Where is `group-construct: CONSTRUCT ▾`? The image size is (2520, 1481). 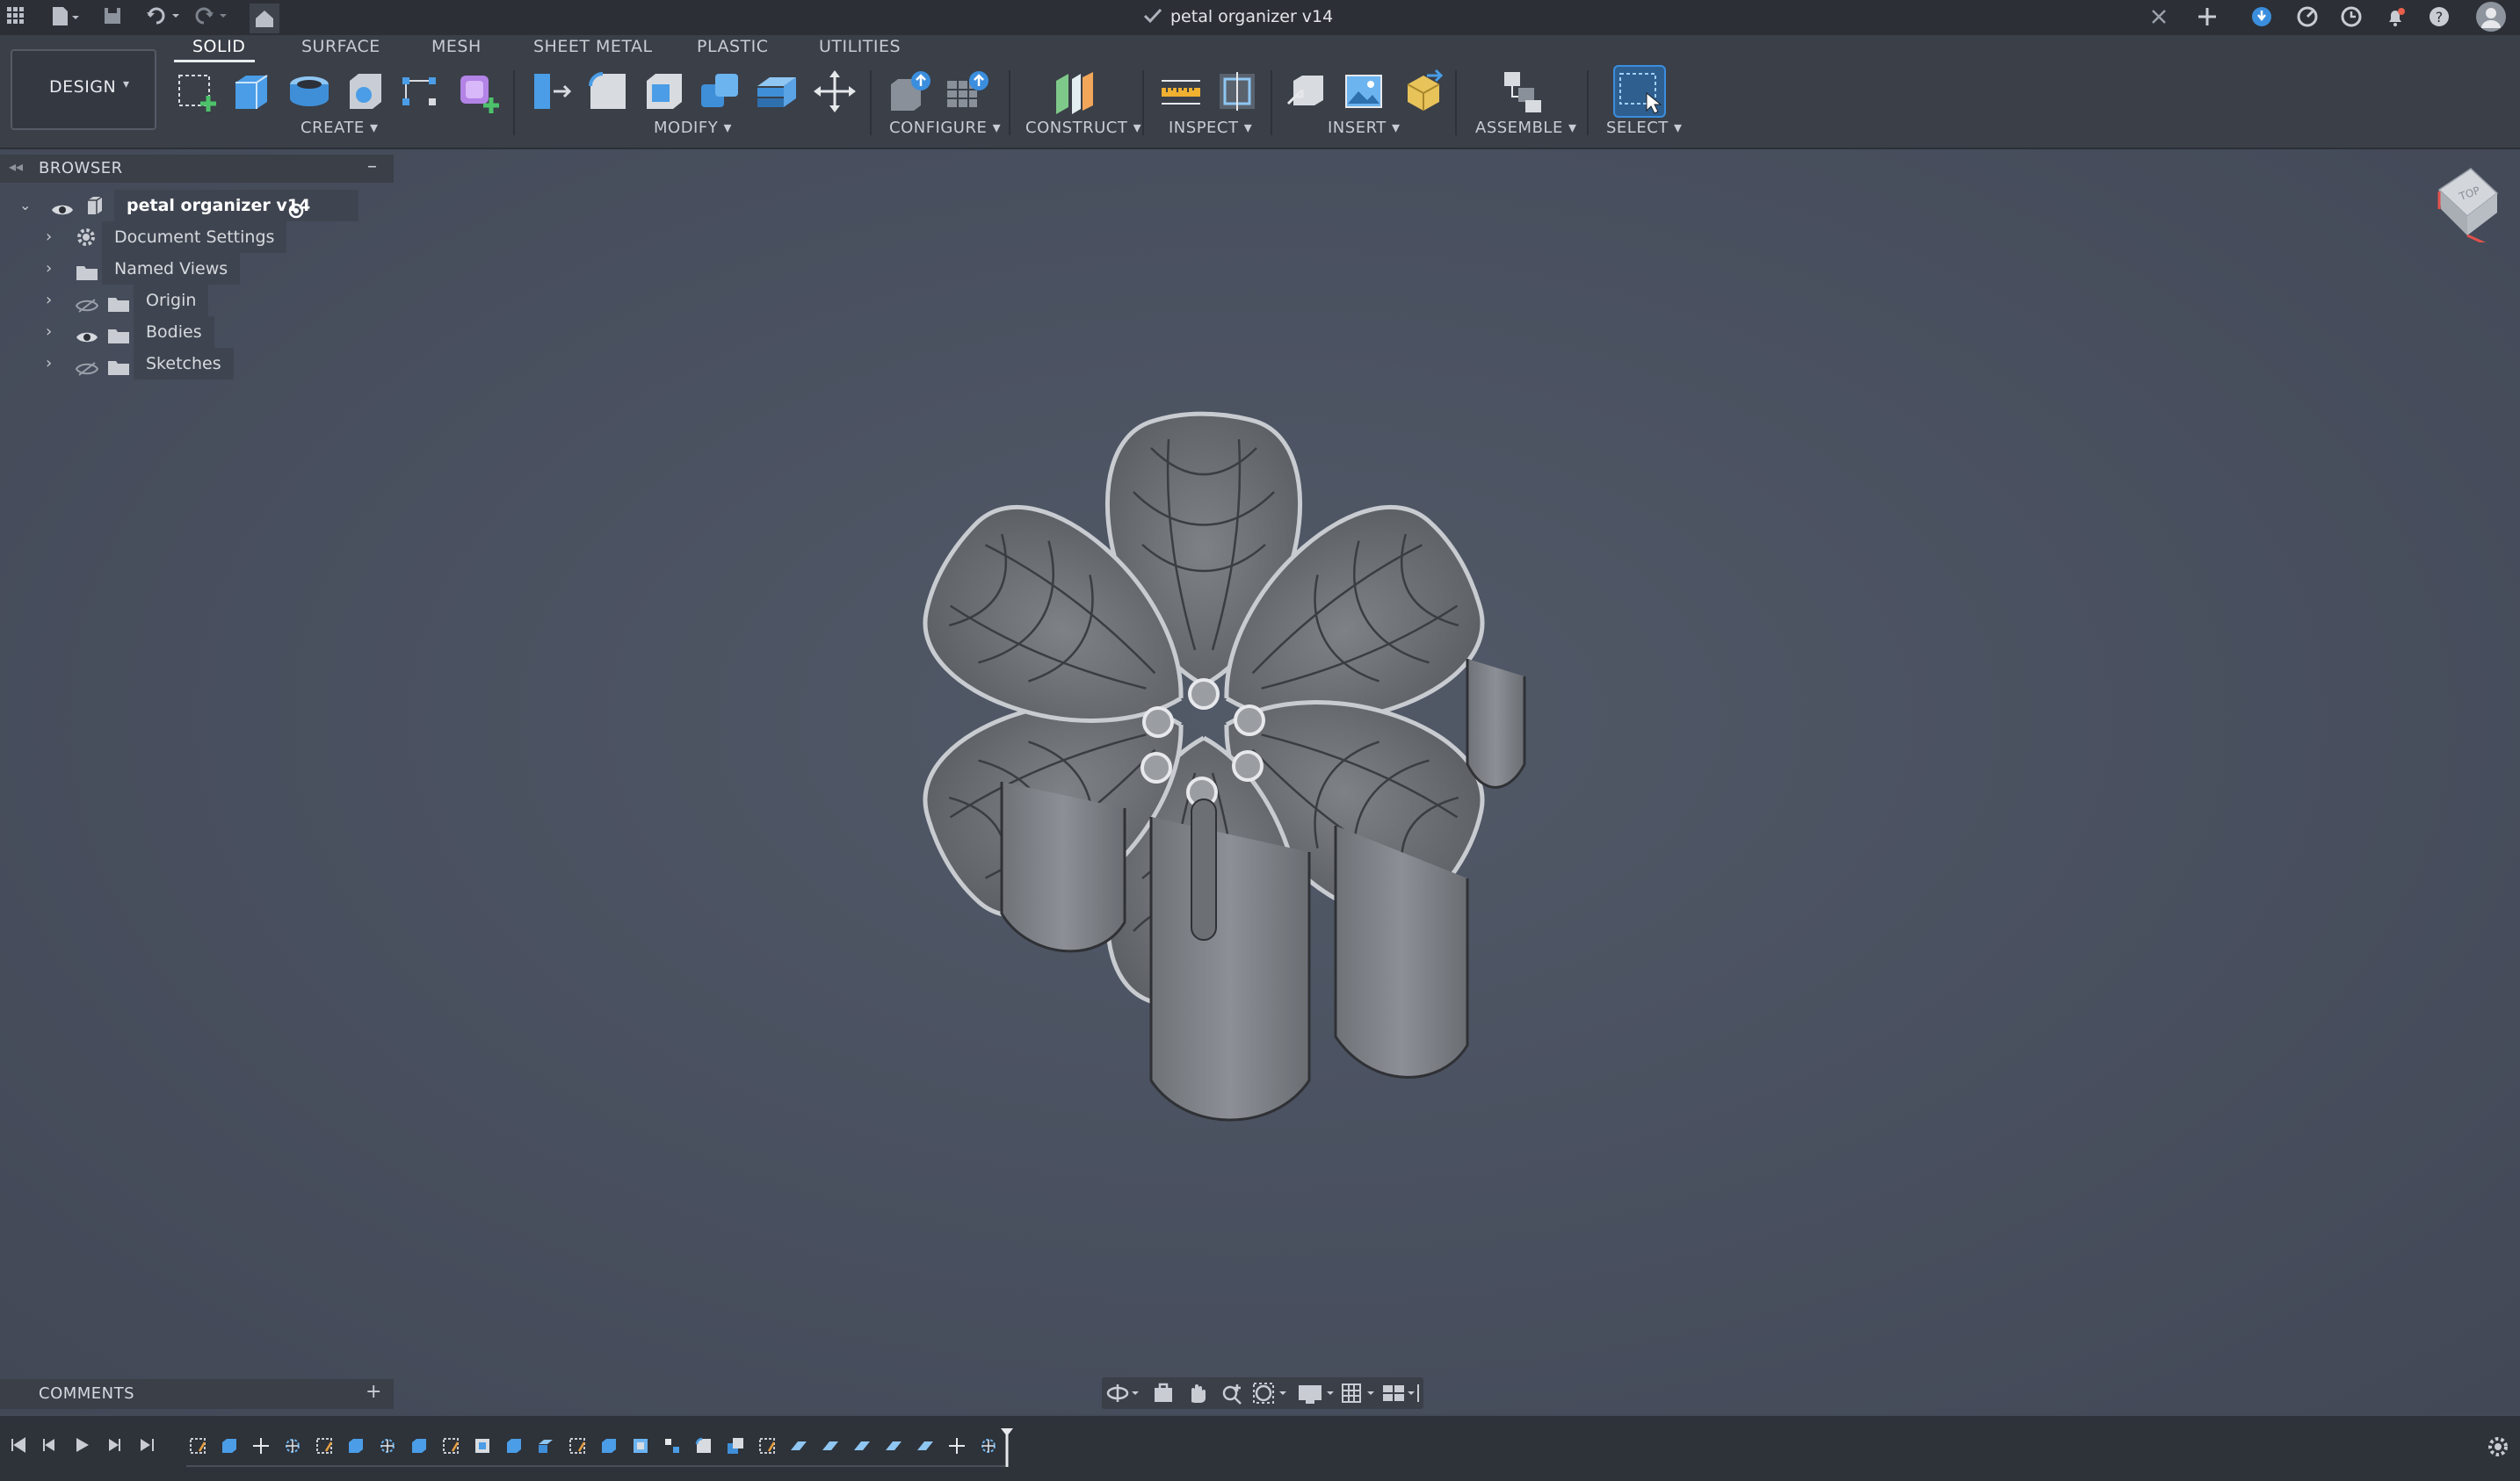
group-construct: CONSTRUCT ▾ is located at coordinates (1083, 128).